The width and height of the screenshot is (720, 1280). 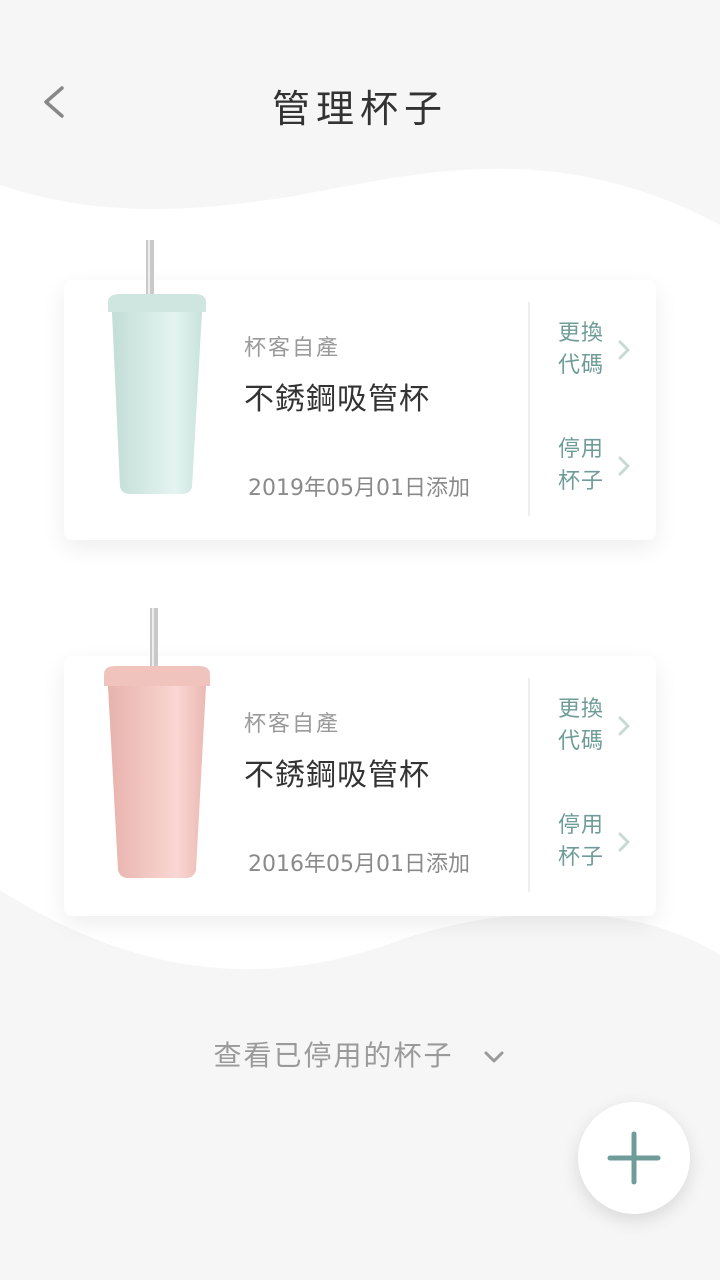 What do you see at coordinates (494, 1057) in the screenshot?
I see `chevron-down-icon` at bounding box center [494, 1057].